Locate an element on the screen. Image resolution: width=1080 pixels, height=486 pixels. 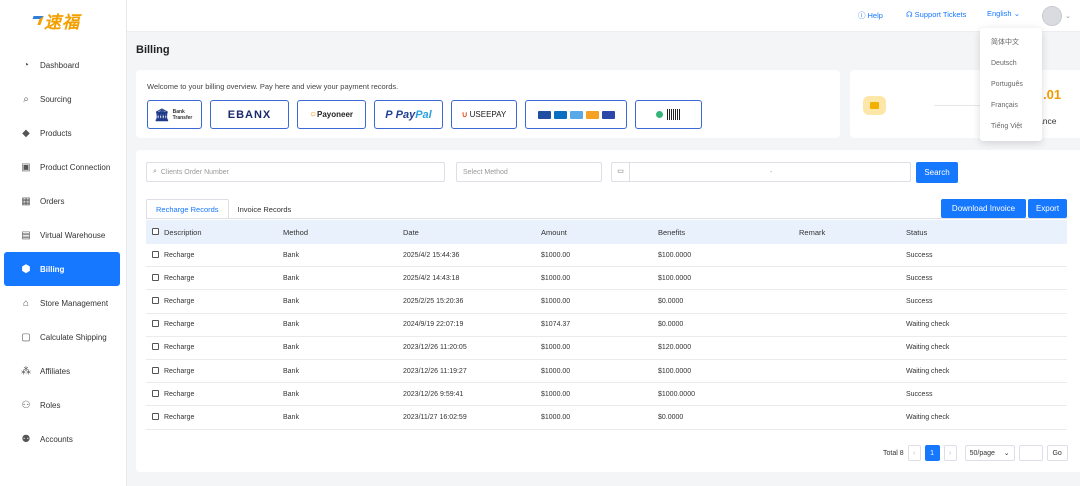
sidebar-item-products: ◆ Products is located at coordinates (62, 133).